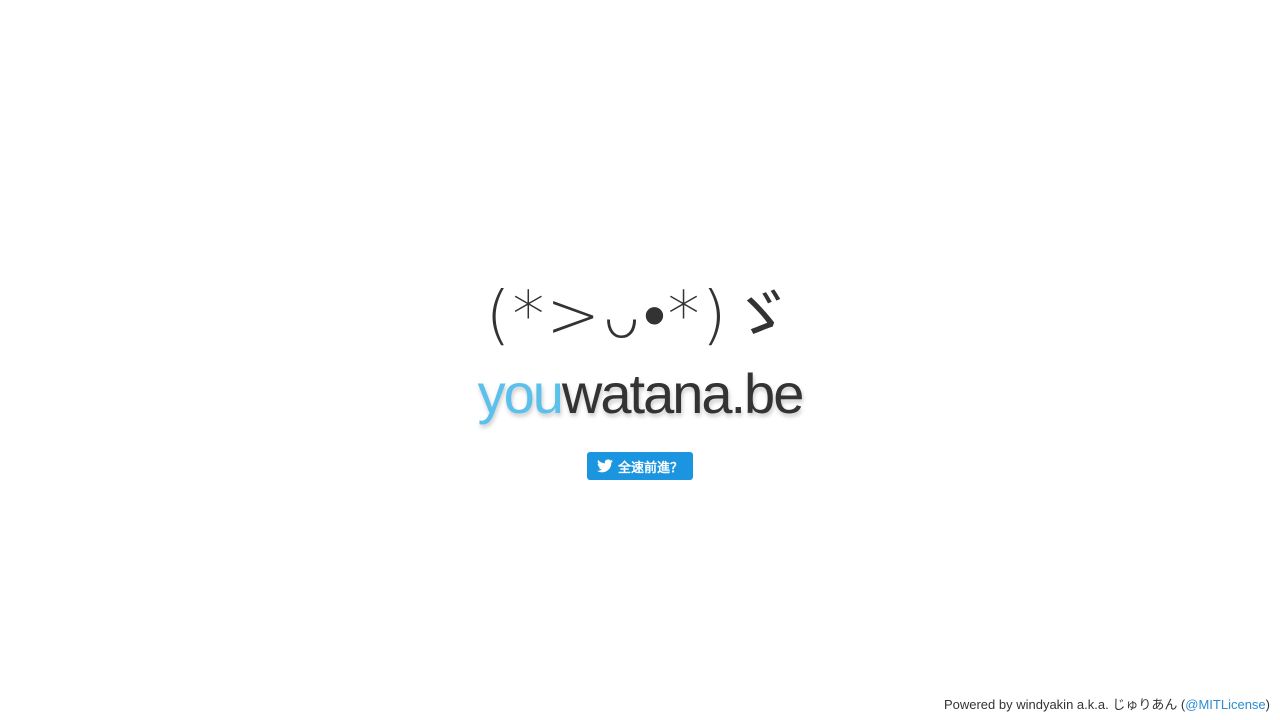 The height and width of the screenshot is (720, 1280). Describe the element at coordinates (682, 393) in the screenshot. I see `logo-rest: watana.be` at that location.